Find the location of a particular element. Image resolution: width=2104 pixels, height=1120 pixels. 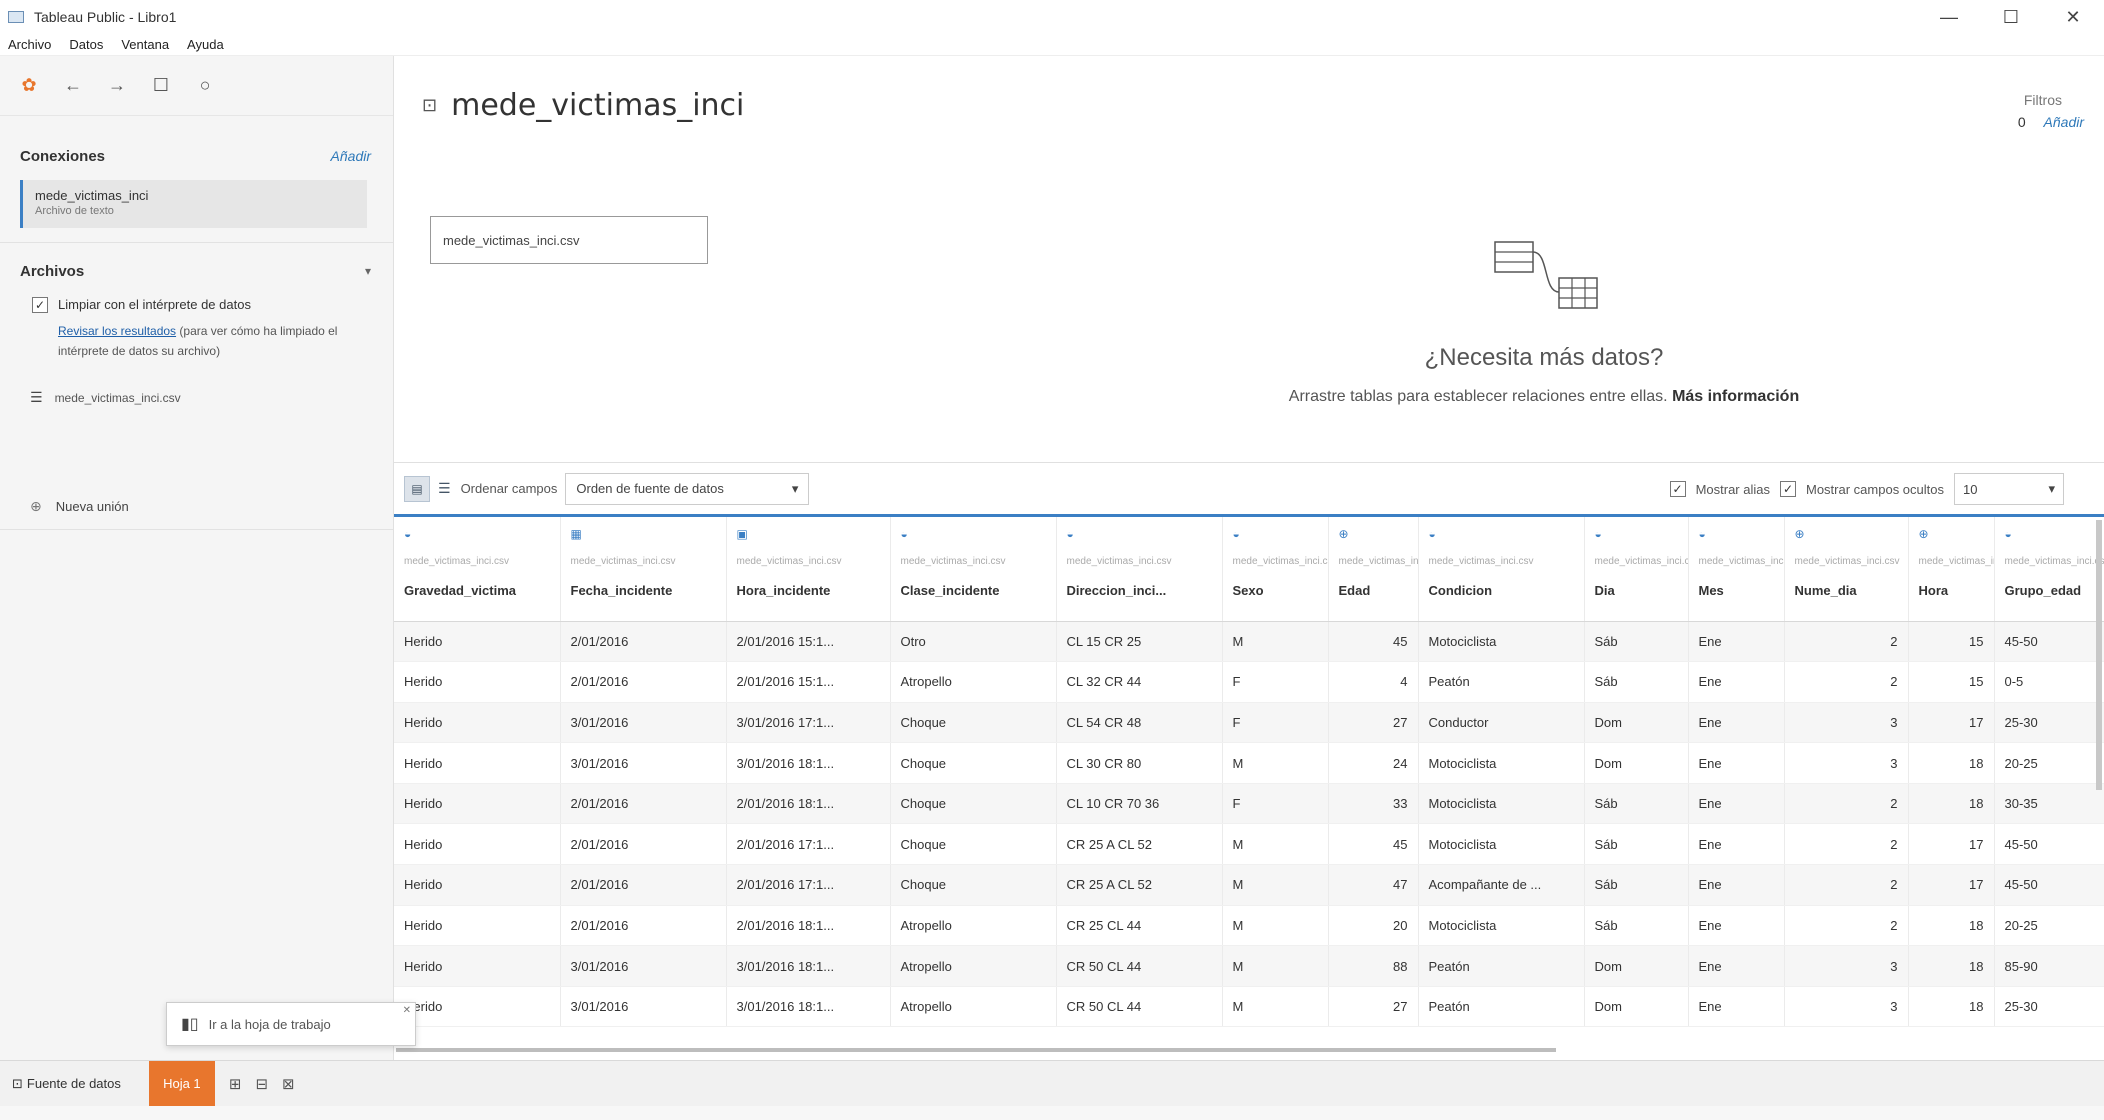

datasource-name: mede_victimas_inci is located at coordinates (597, 105).